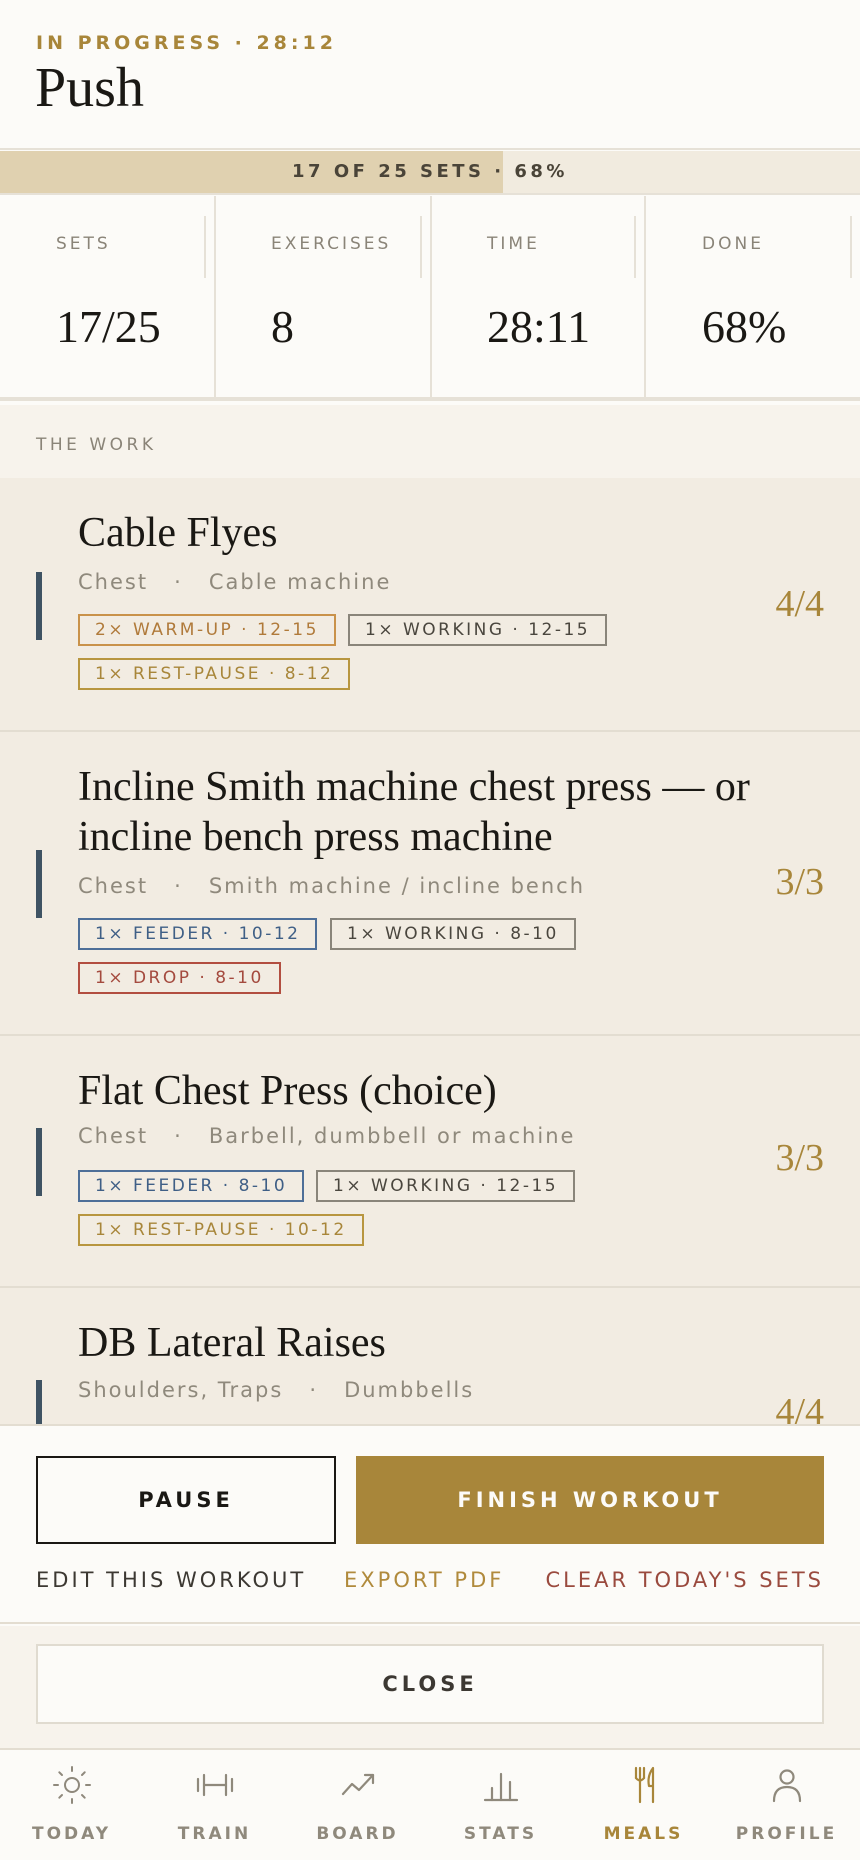  I want to click on progress-text: 17 OF 25 SETS · 68%, so click(430, 171).